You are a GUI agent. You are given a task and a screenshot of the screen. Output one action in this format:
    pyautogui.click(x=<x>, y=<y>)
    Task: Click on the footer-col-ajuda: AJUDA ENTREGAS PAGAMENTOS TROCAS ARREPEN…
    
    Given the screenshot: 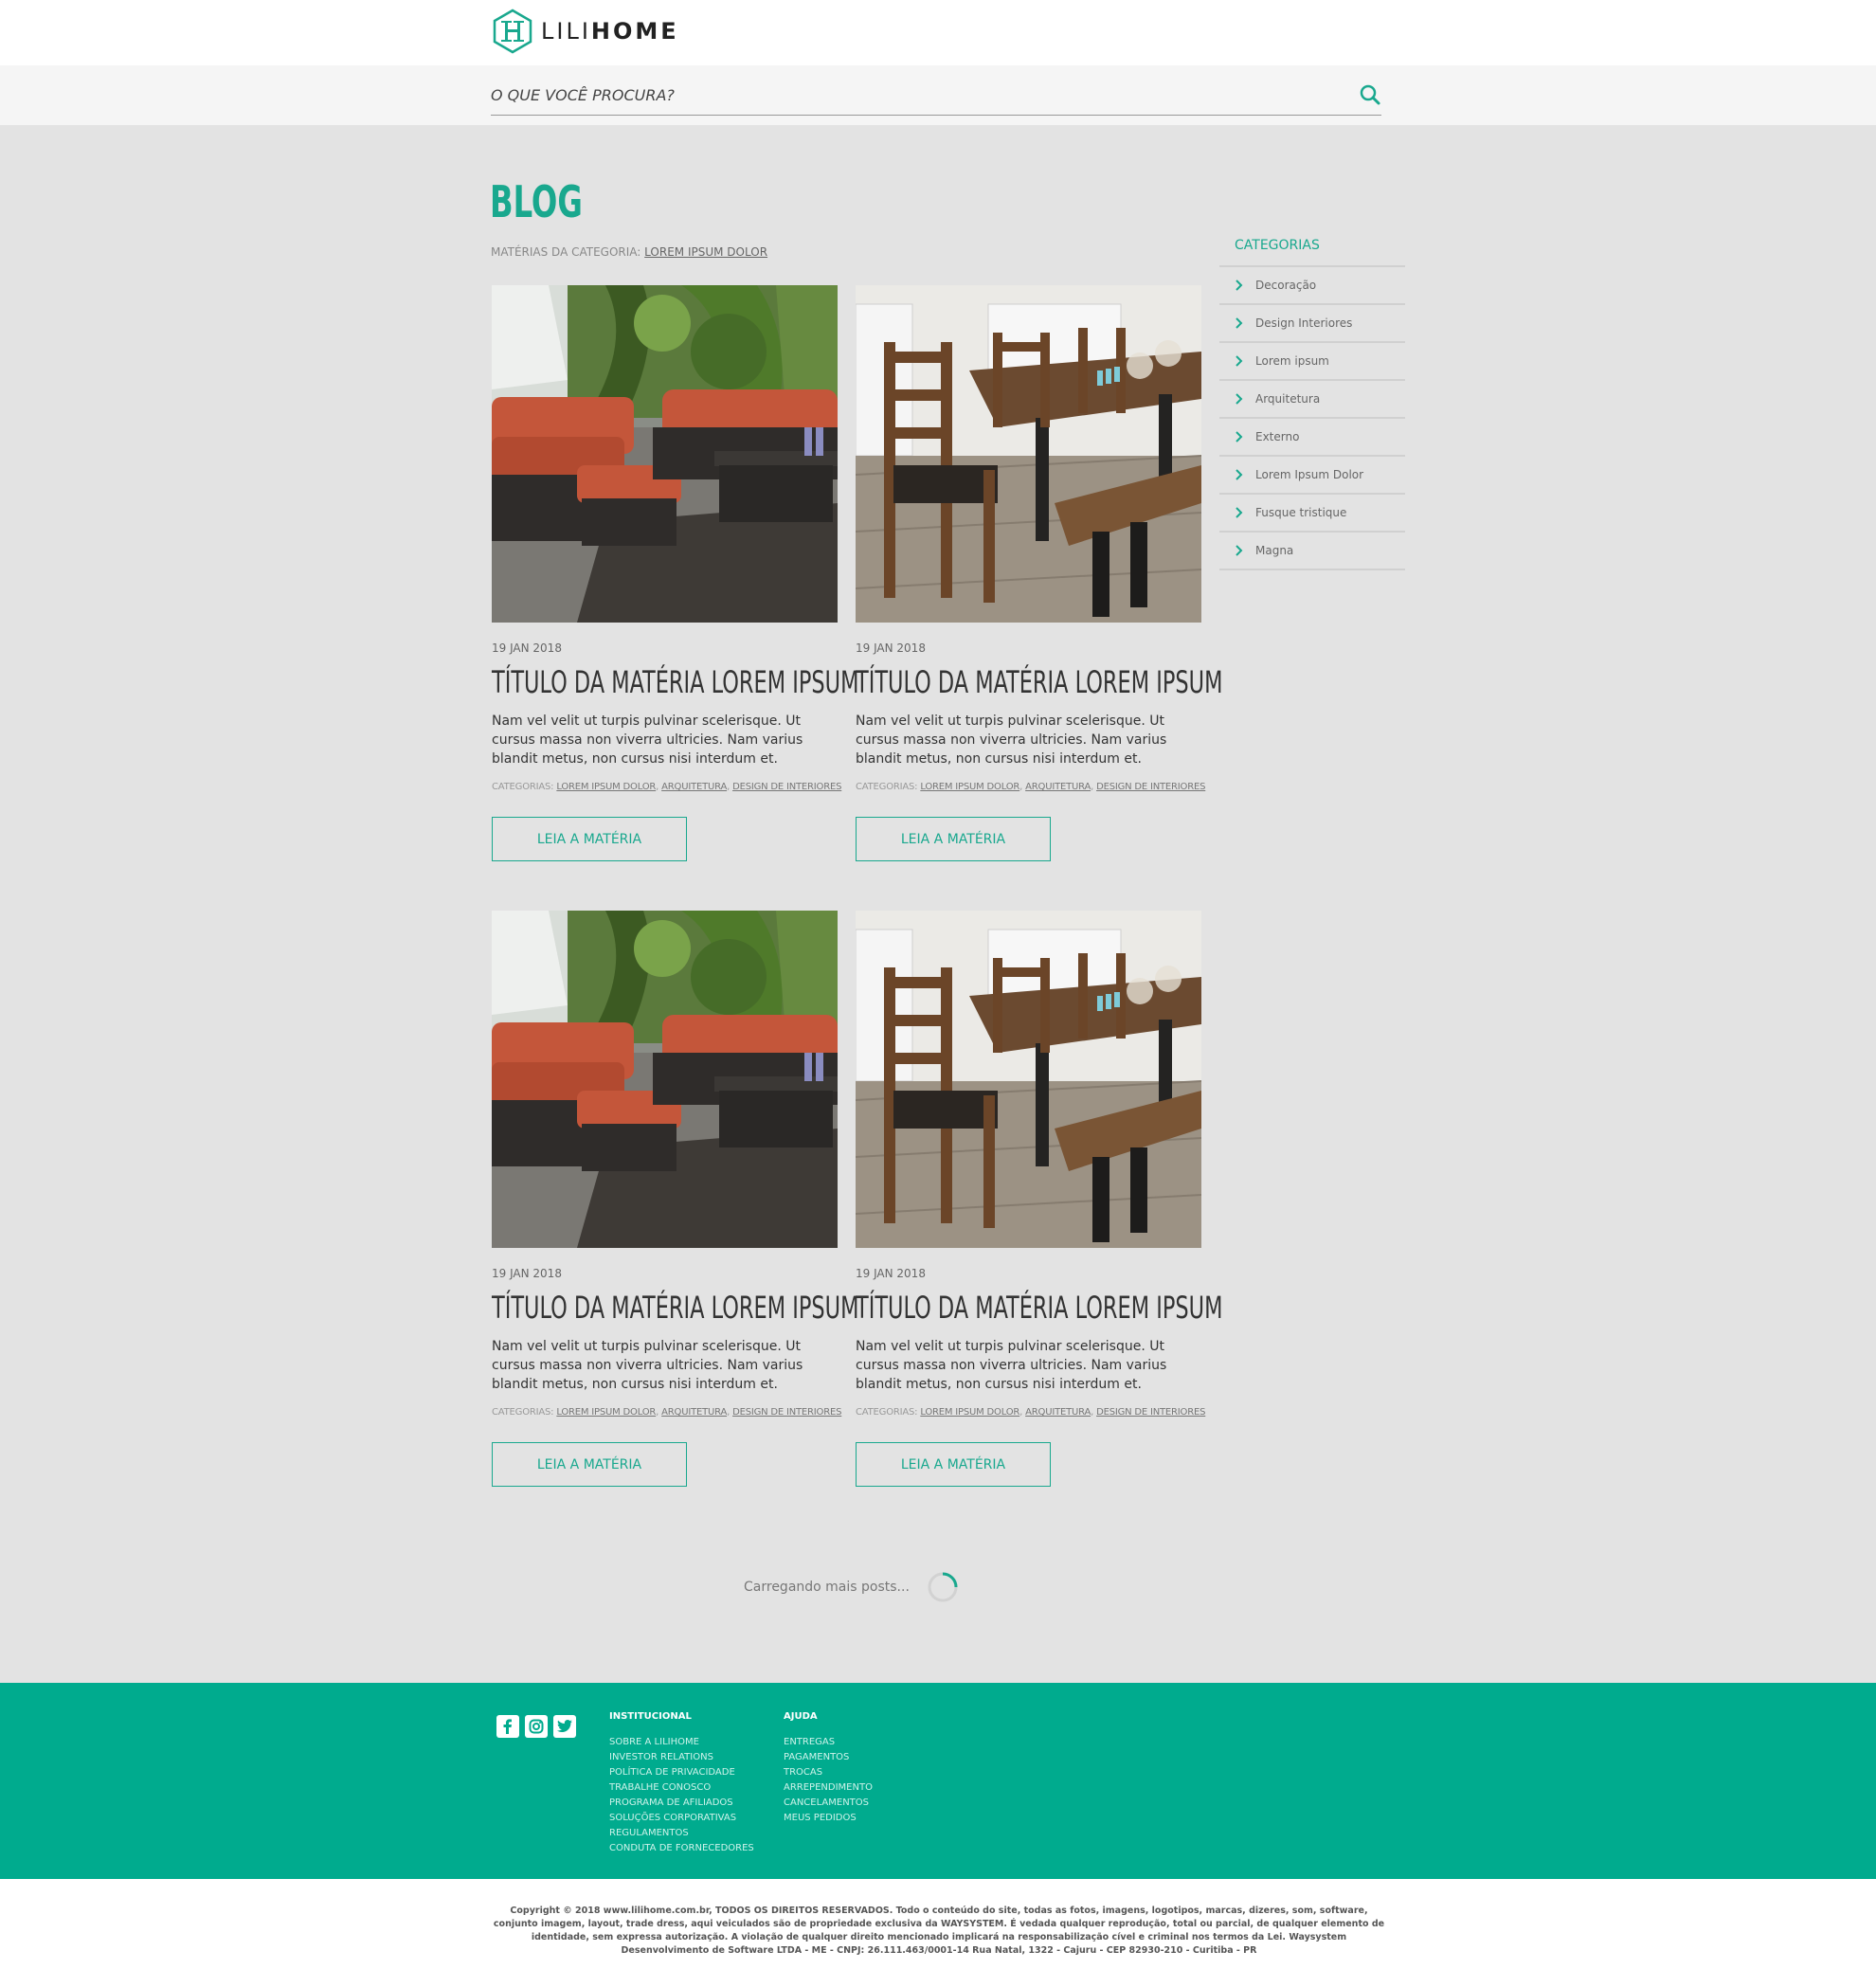 What is the action you would take?
    pyautogui.click(x=829, y=1768)
    